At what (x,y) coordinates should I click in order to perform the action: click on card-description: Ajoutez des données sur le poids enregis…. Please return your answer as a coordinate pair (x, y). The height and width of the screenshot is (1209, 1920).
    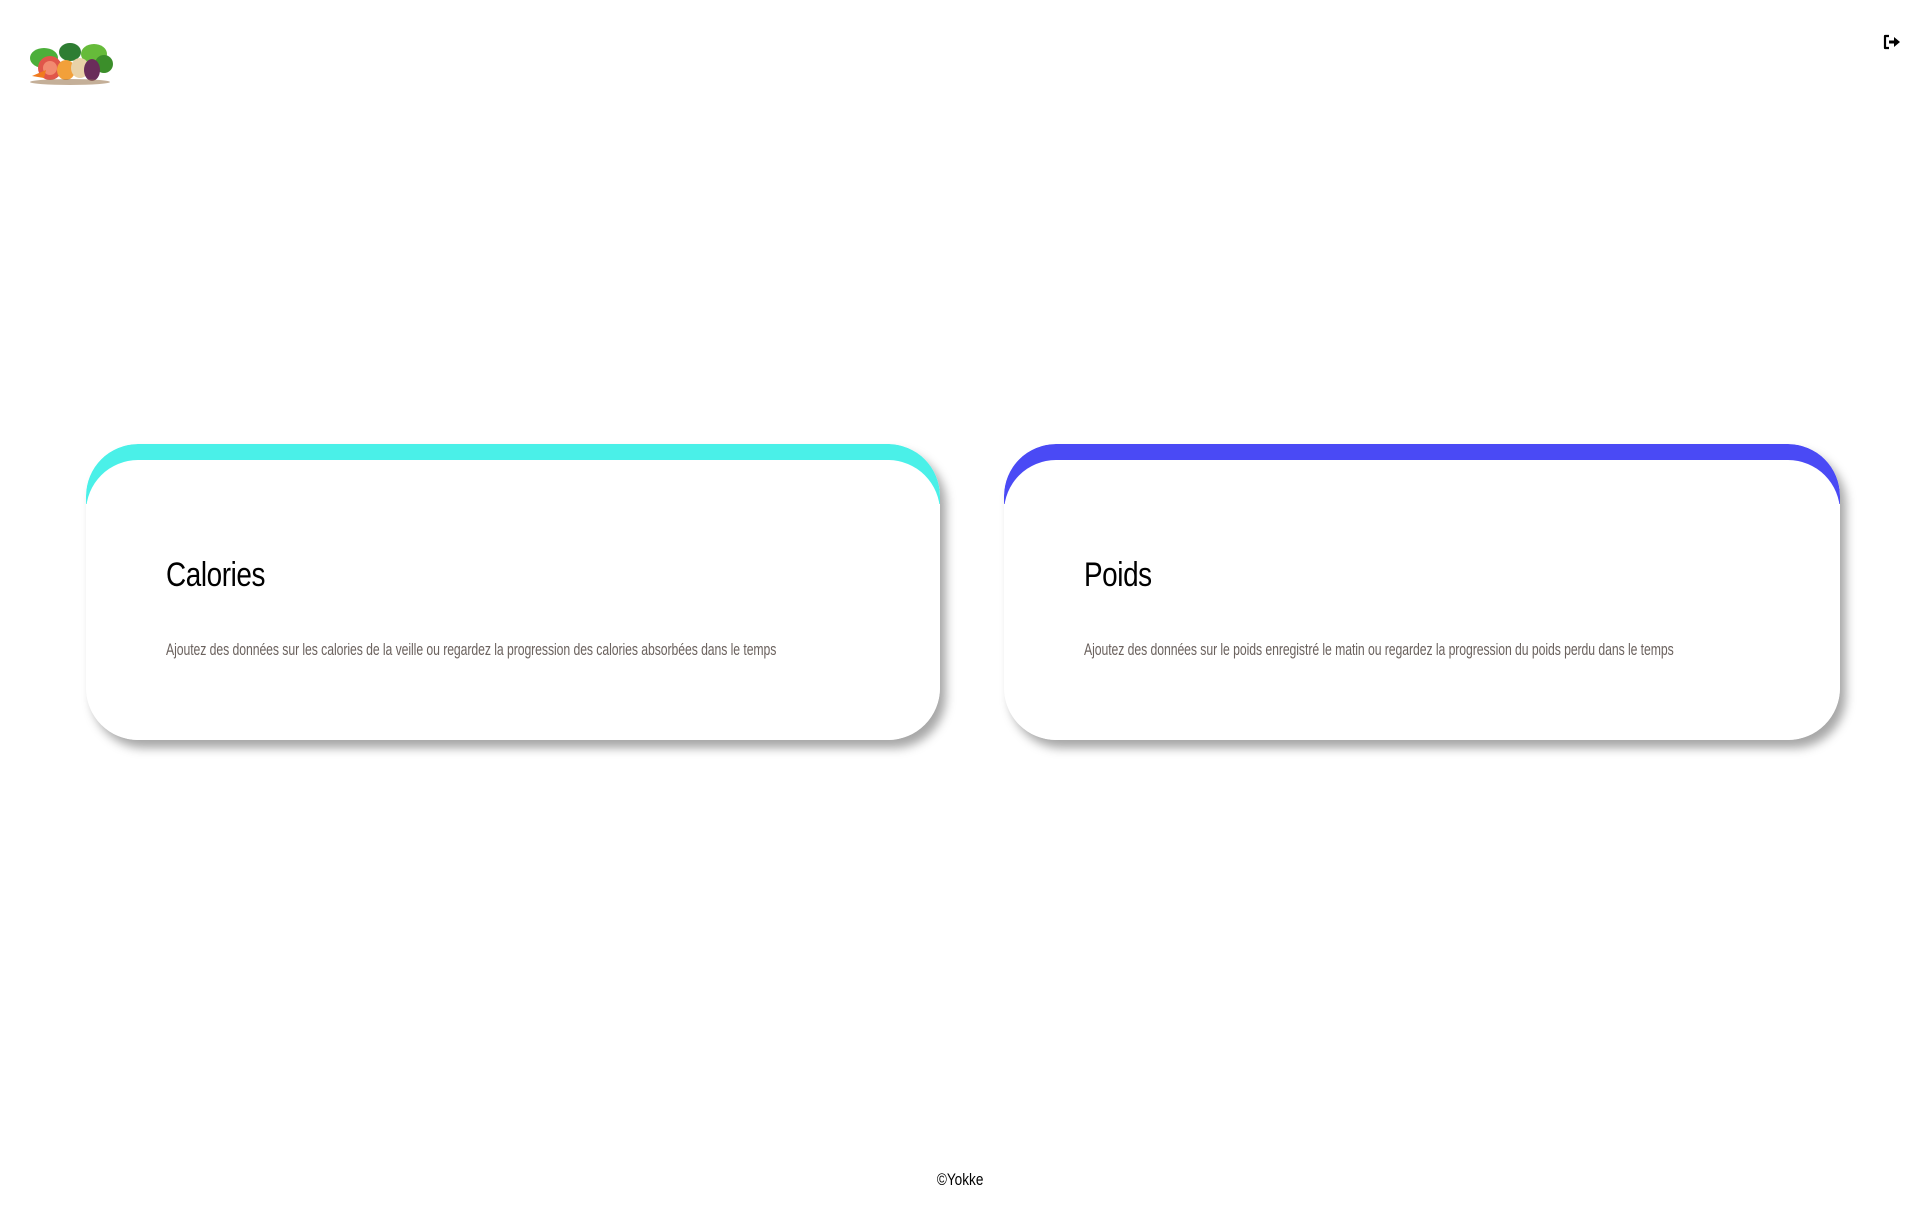
    Looking at the image, I should click on (1379, 649).